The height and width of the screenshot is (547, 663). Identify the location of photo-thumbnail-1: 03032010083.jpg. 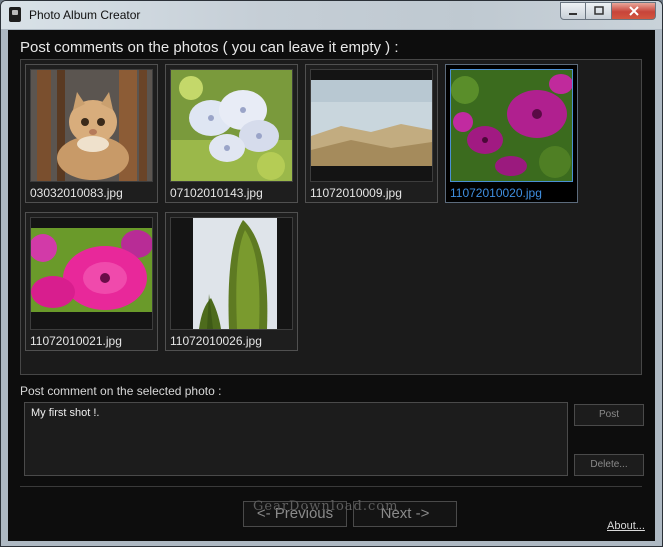
(91, 133).